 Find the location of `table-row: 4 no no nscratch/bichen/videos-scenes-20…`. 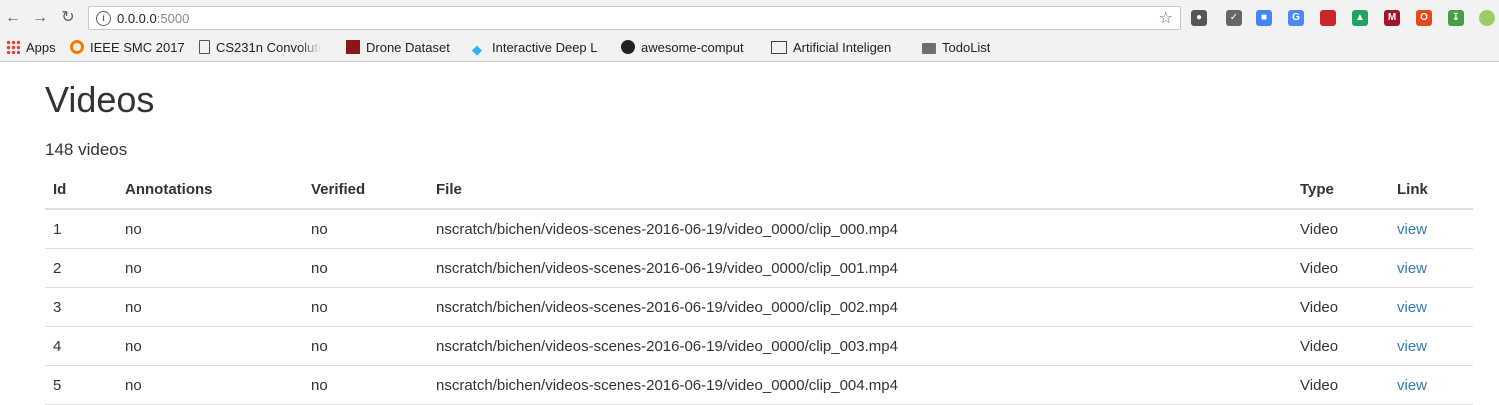

table-row: 4 no no nscratch/bichen/videos-scenes-20… is located at coordinates (759, 346).